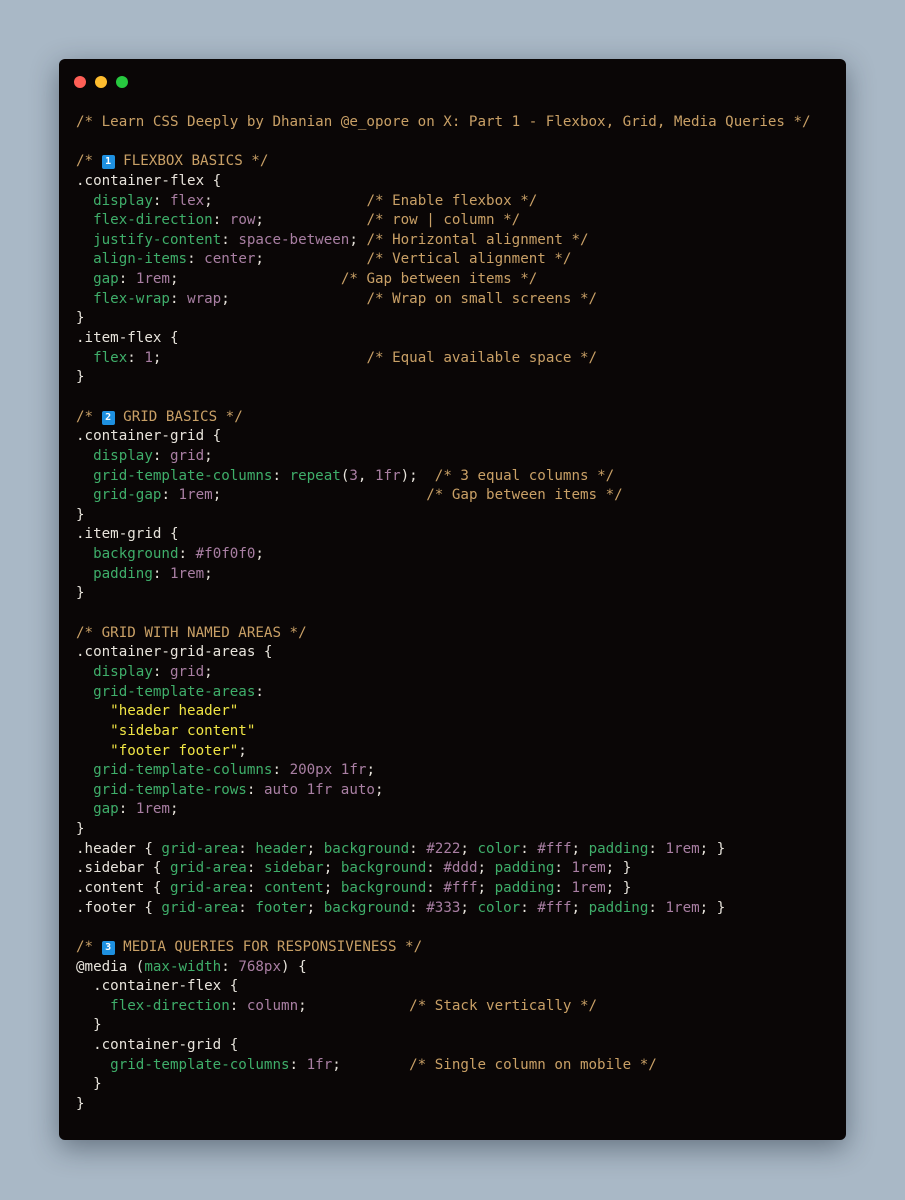 This screenshot has height=1200, width=905. What do you see at coordinates (294, 239) in the screenshot?
I see `code-value: space-between` at bounding box center [294, 239].